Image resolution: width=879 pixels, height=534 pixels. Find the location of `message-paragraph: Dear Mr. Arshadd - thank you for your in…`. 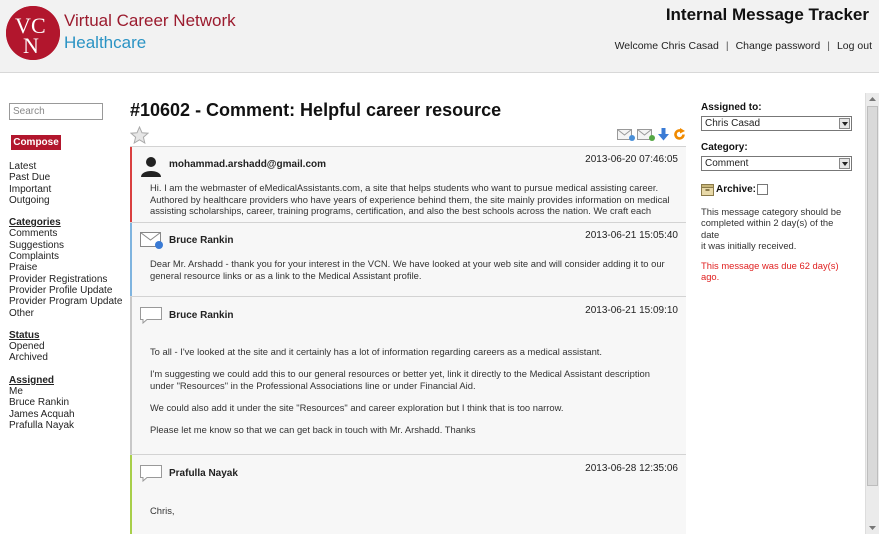

message-paragraph: Dear Mr. Arshadd - thank you for your in… is located at coordinates (407, 269).